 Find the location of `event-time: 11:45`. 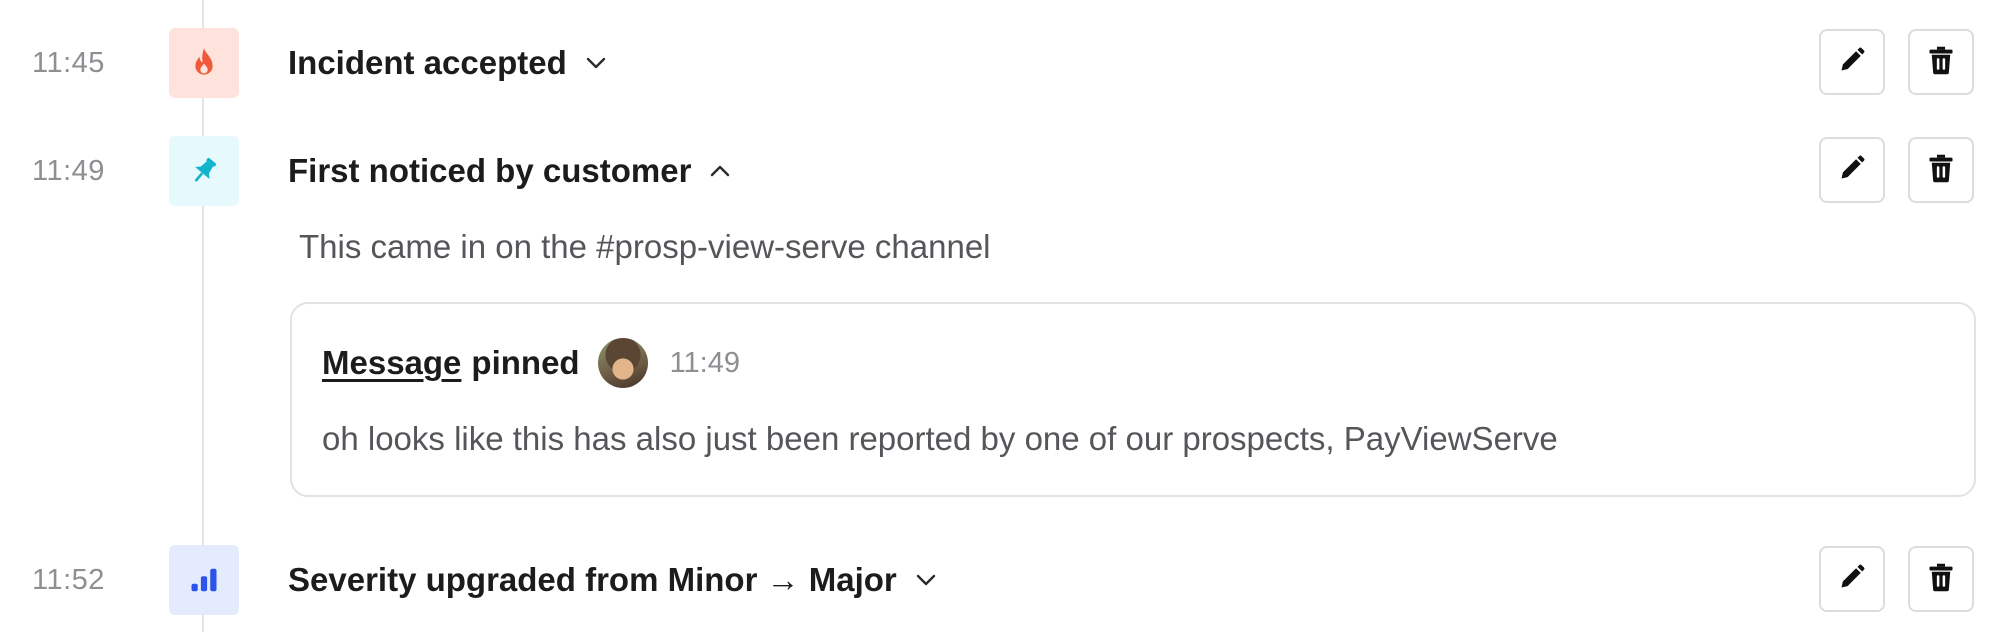

event-time: 11:45 is located at coordinates (68, 63).